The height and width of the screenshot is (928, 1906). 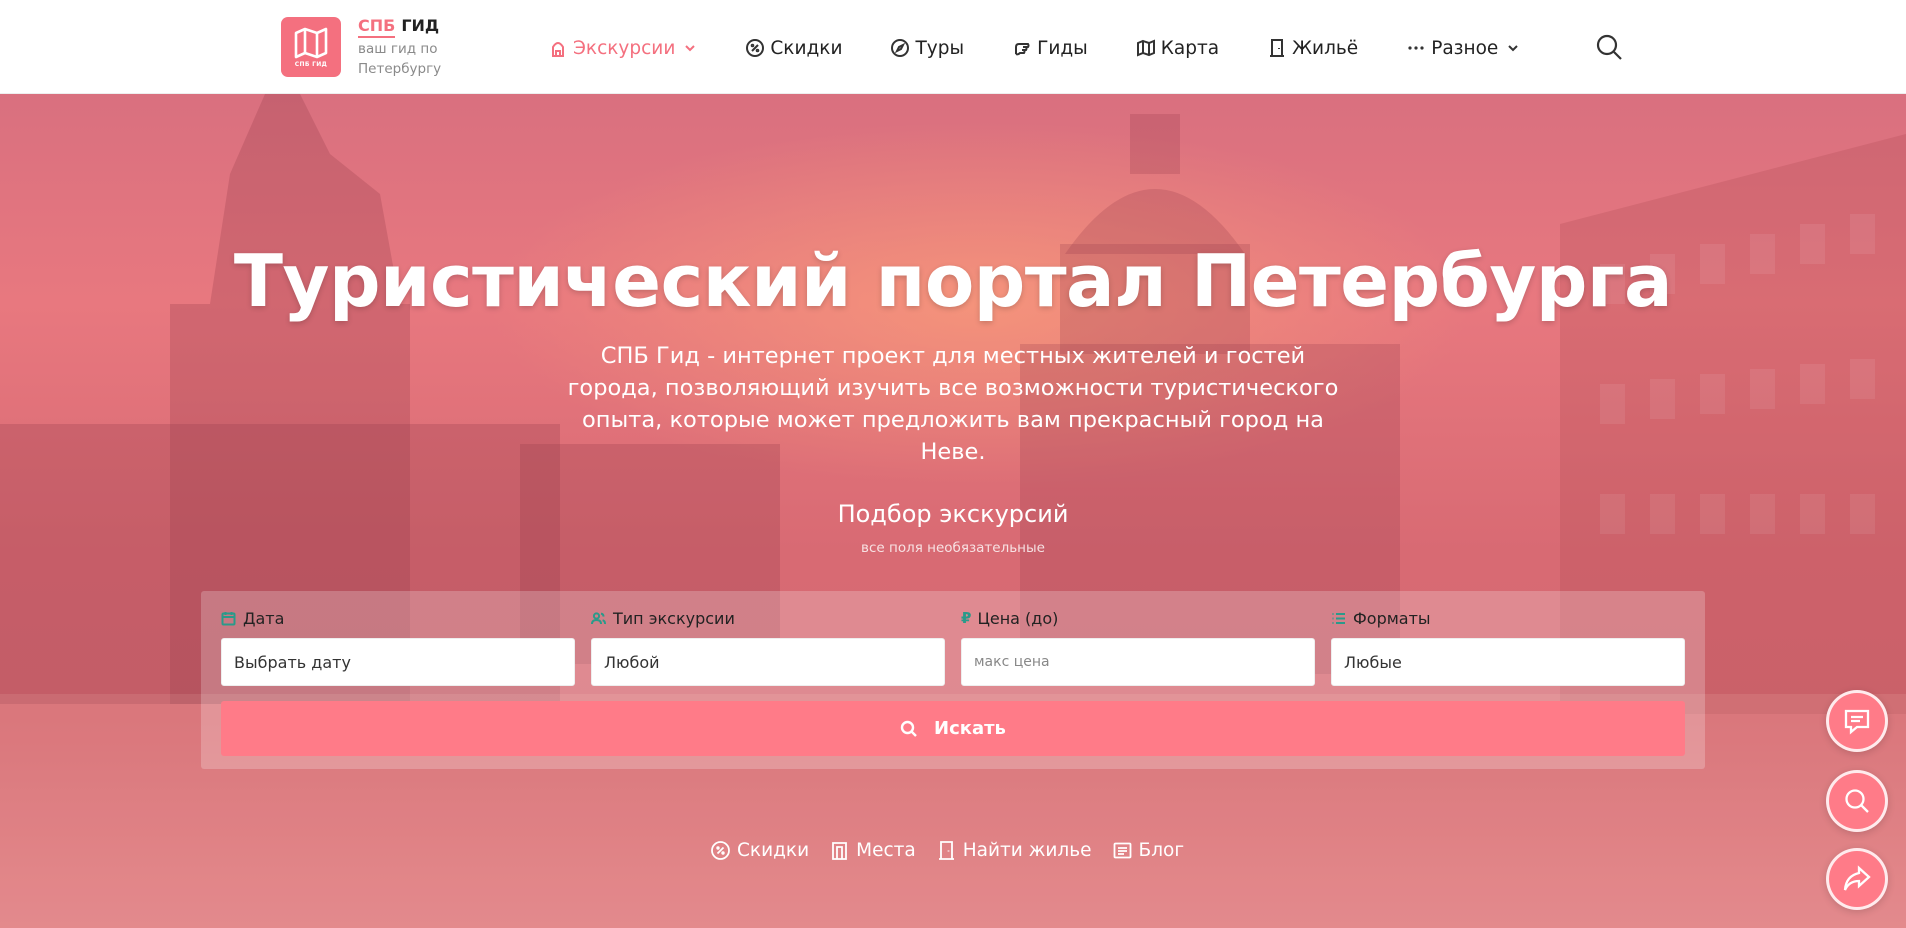 I want to click on nav-label: Экскурсии, so click(x=624, y=48).